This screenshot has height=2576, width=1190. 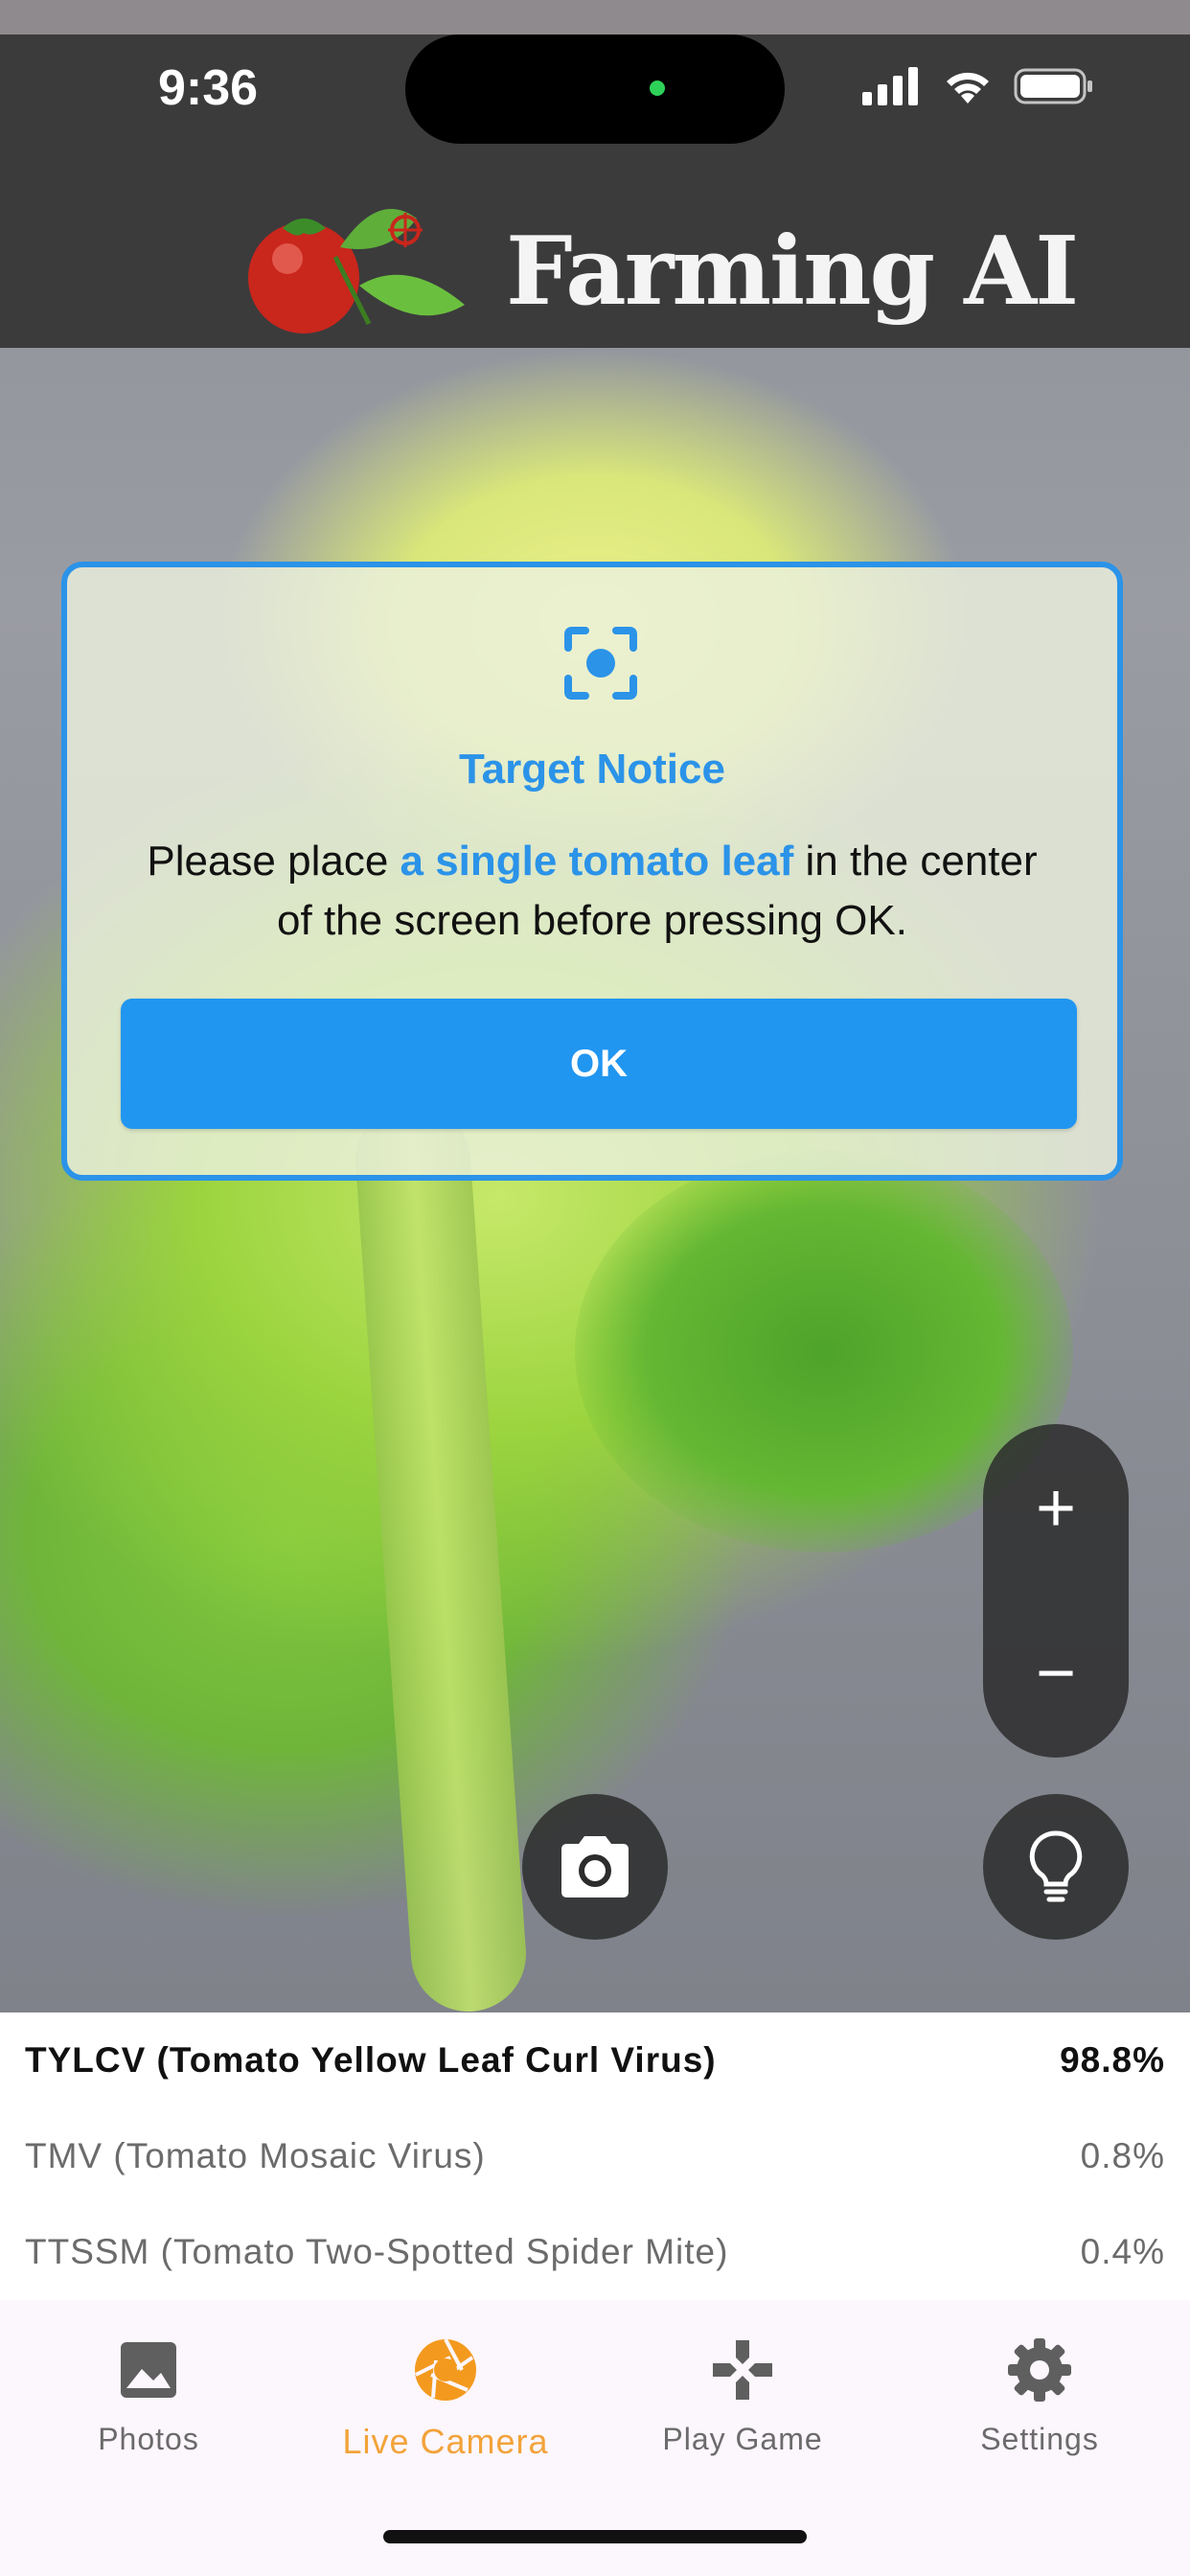 What do you see at coordinates (1123, 2251) in the screenshot?
I see `result-value: 0.4%` at bounding box center [1123, 2251].